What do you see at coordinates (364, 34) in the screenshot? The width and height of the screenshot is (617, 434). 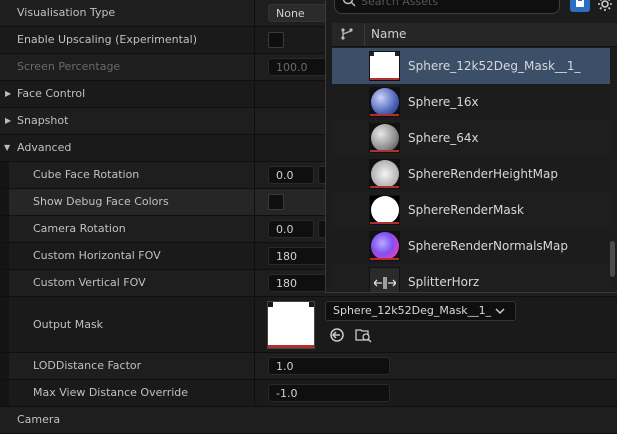 I see `header-divider` at bounding box center [364, 34].